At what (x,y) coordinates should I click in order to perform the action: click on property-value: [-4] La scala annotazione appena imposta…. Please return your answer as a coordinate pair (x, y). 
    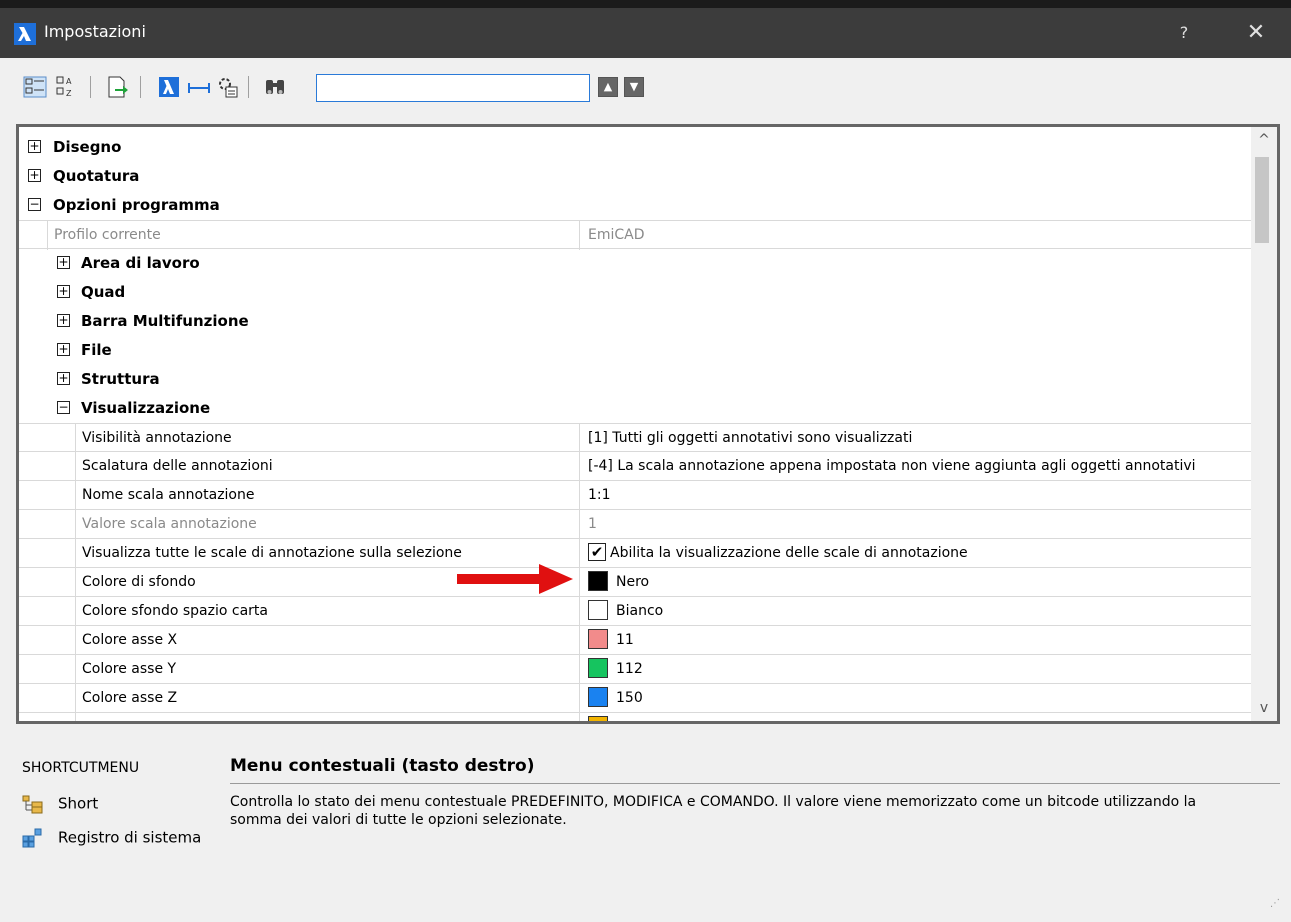
    Looking at the image, I should click on (915, 466).